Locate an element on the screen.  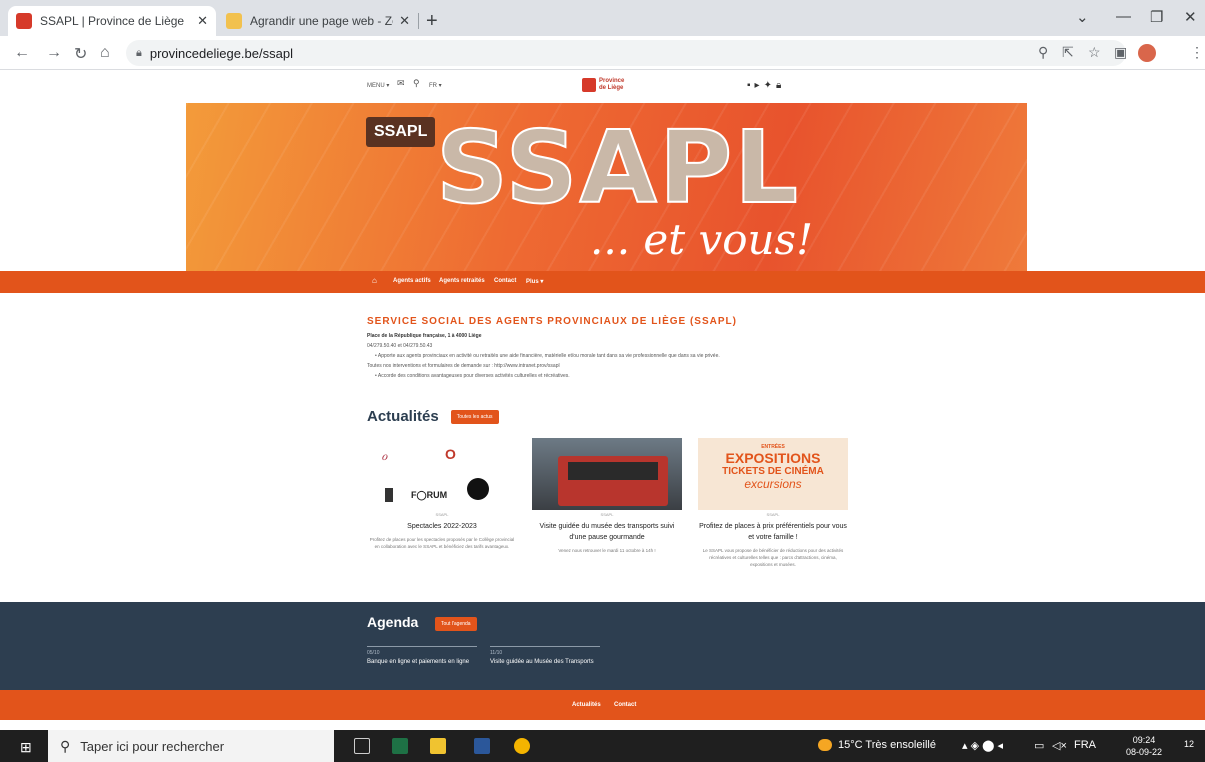
new-tab-icon: + is located at coordinates (432, 21).